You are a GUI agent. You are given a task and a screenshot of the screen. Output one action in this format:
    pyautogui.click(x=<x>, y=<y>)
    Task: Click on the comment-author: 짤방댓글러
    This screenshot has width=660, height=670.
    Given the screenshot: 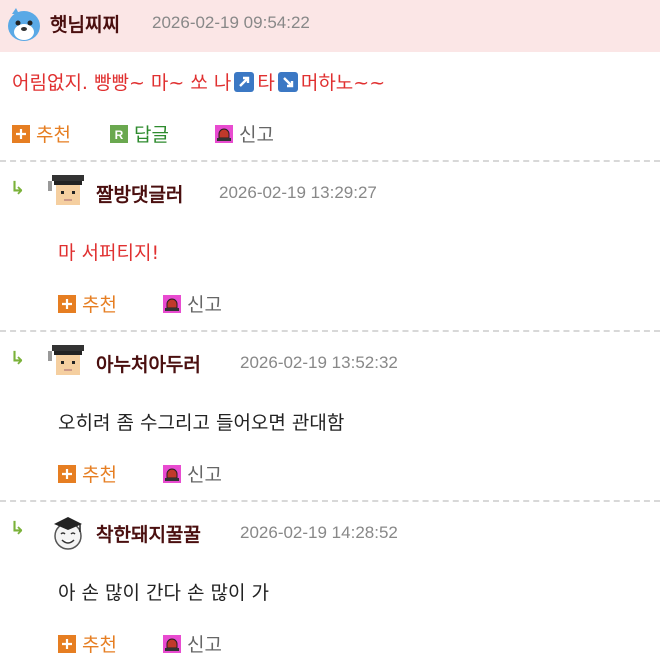 What is the action you would take?
    pyautogui.click(x=139, y=193)
    